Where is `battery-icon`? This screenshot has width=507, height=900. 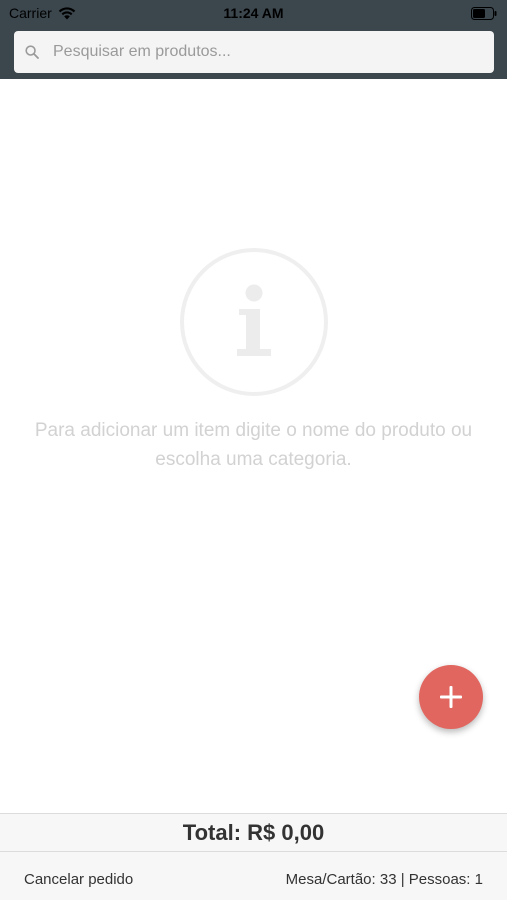 battery-icon is located at coordinates (484, 13).